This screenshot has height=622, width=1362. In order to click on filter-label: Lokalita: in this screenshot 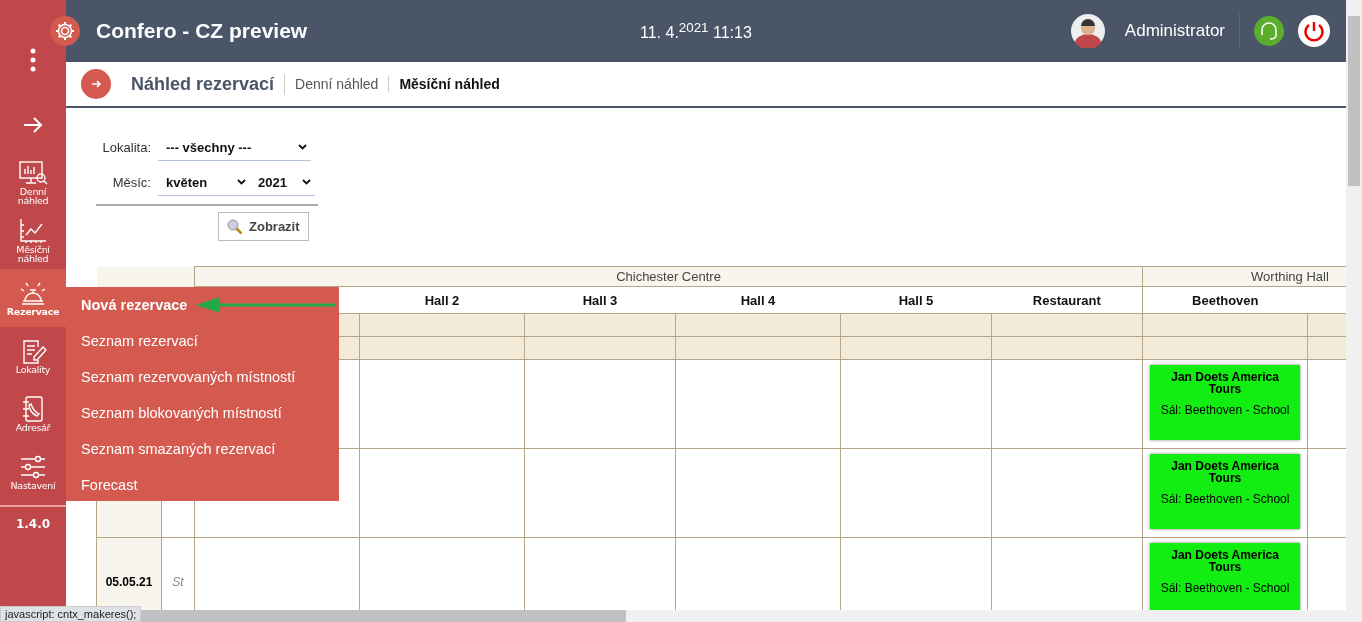, I will do `click(126, 147)`.